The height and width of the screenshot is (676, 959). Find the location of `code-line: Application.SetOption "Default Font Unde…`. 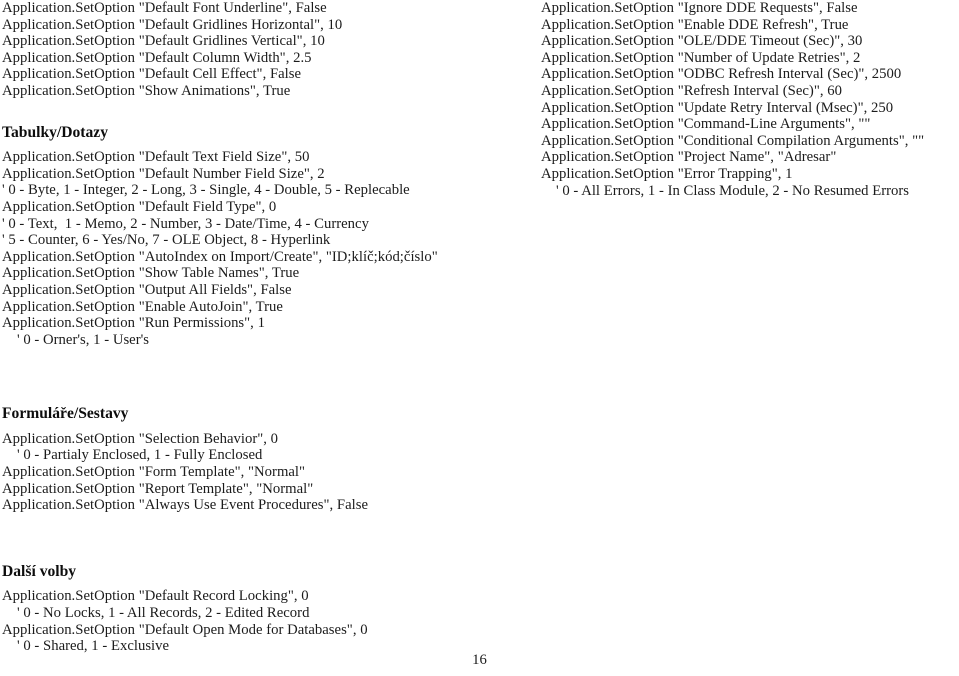

code-line: Application.SetOption "Default Font Unde… is located at coordinates (164, 8).